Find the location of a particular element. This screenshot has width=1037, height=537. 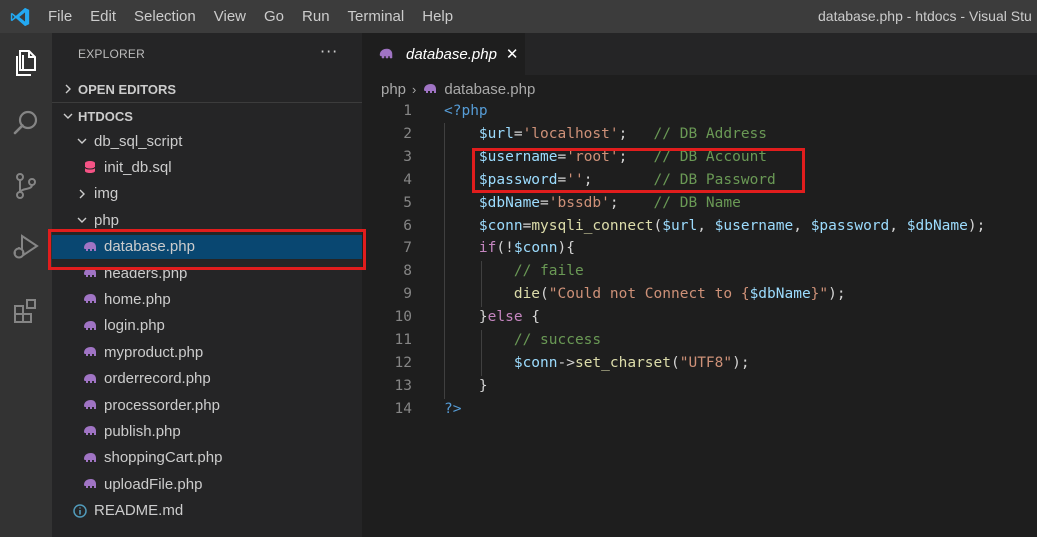

folder-img: img is located at coordinates (207, 194).